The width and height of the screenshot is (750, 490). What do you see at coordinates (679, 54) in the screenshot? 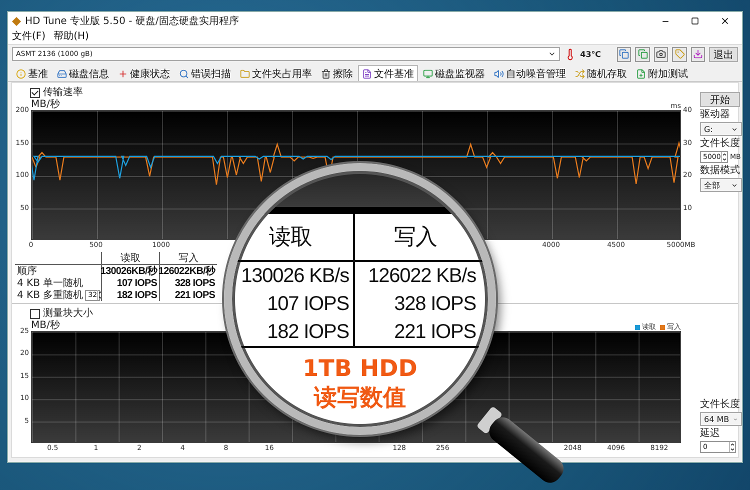
I see `tag-icon` at bounding box center [679, 54].